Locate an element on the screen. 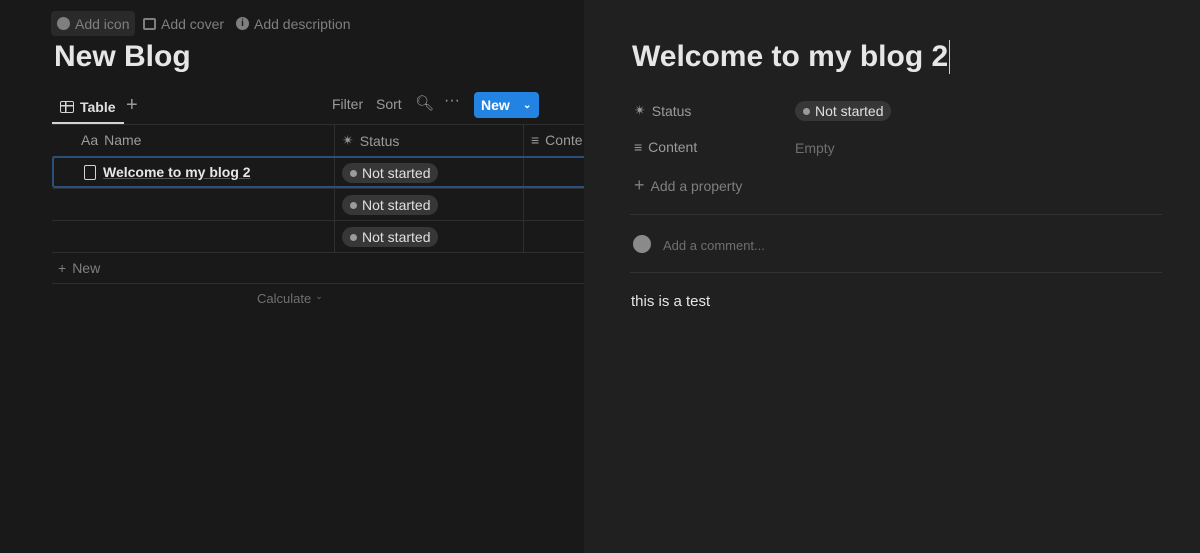 This screenshot has height=553, width=1200. page-body-text: this is a test is located at coordinates (670, 301).